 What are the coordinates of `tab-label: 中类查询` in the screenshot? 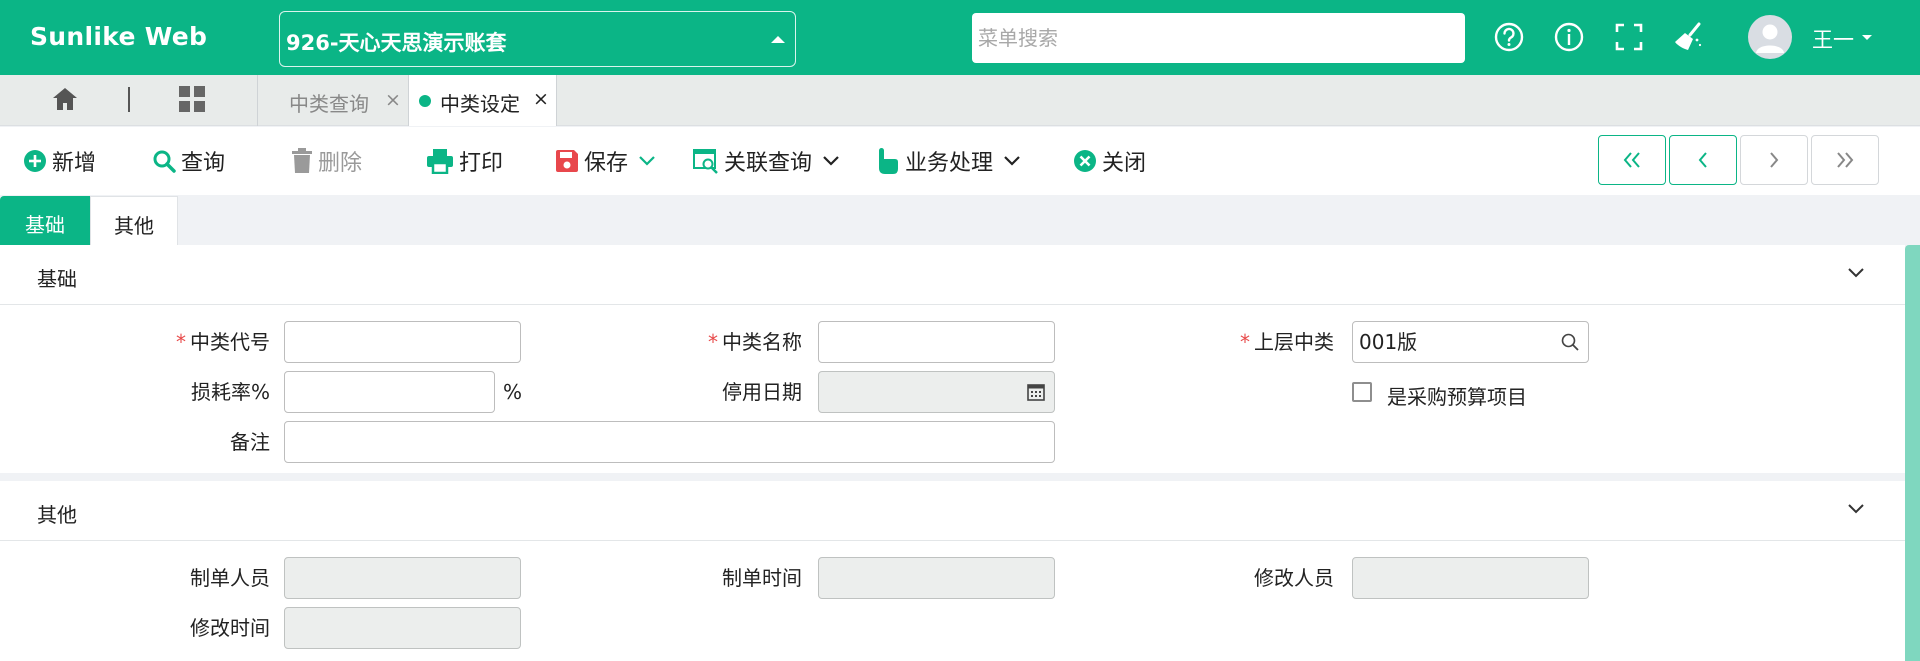 It's located at (329, 104).